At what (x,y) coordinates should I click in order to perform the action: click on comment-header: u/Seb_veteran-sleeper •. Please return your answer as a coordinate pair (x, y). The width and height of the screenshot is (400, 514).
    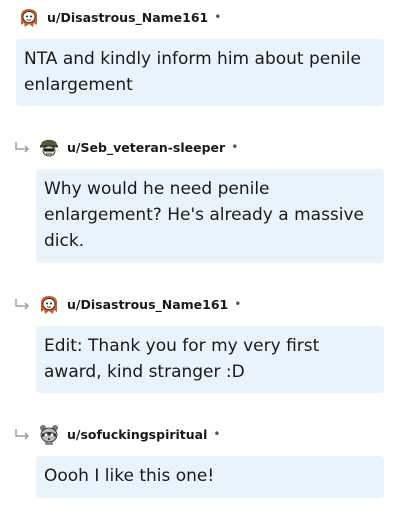
    Looking at the image, I should click on (138, 147).